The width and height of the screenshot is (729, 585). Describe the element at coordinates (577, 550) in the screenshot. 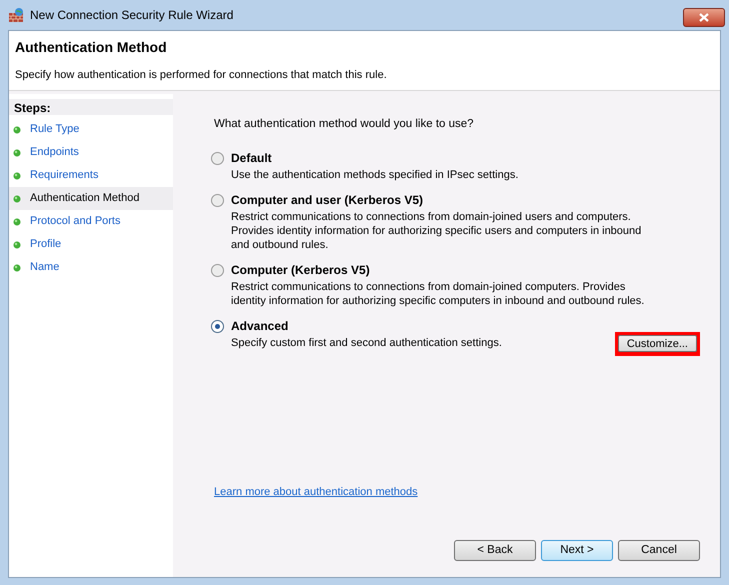

I see `wizard-button: Next >` at that location.